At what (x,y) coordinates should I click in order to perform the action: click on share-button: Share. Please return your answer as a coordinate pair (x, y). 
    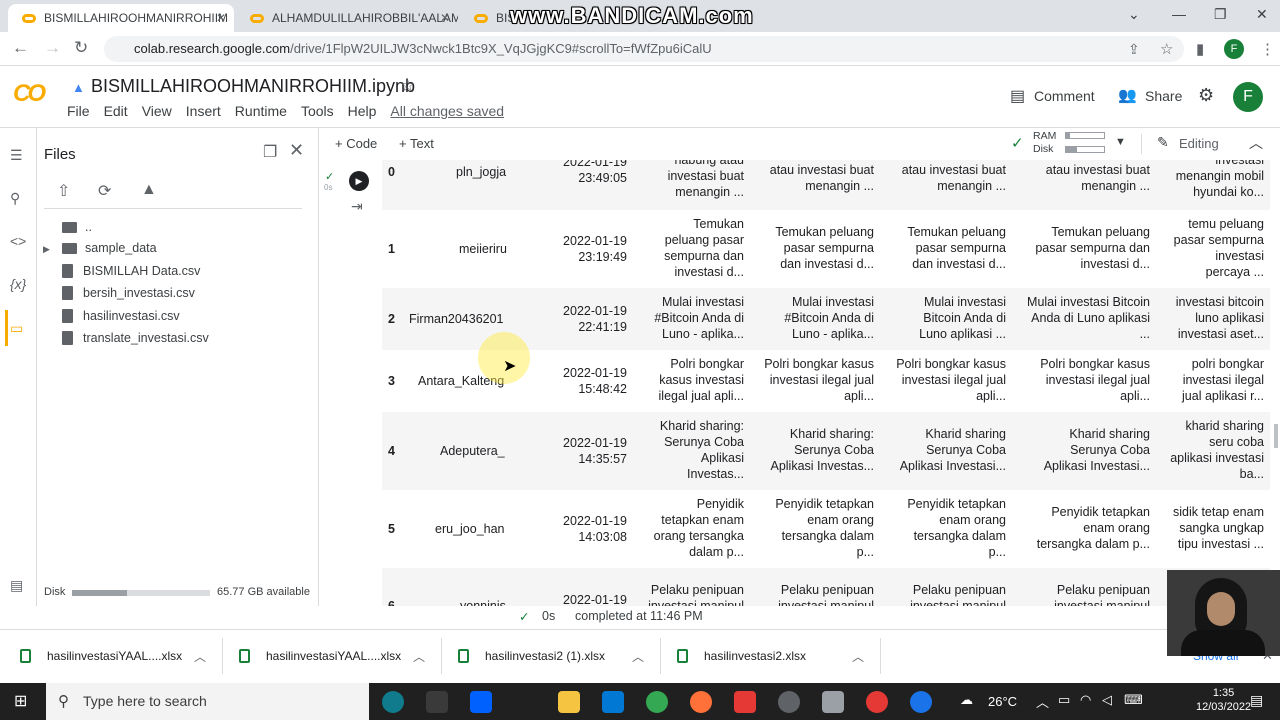
    Looking at the image, I should click on (1163, 96).